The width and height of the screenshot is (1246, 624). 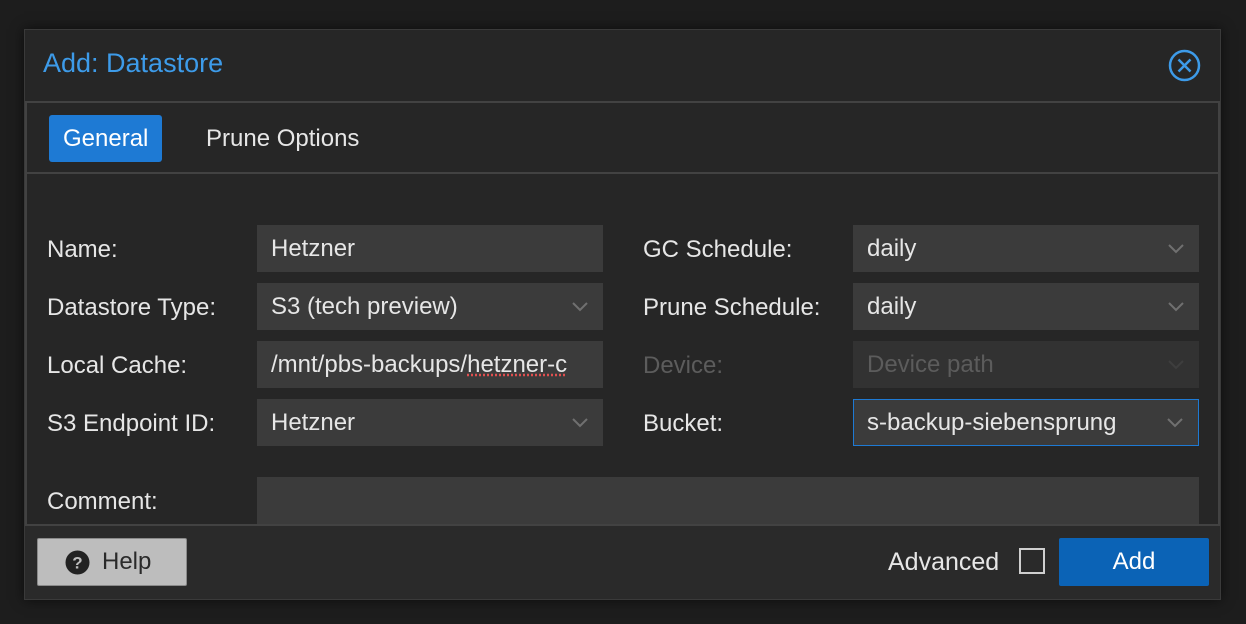 I want to click on prune-schedule-label: Prune Schedule:, so click(x=732, y=307).